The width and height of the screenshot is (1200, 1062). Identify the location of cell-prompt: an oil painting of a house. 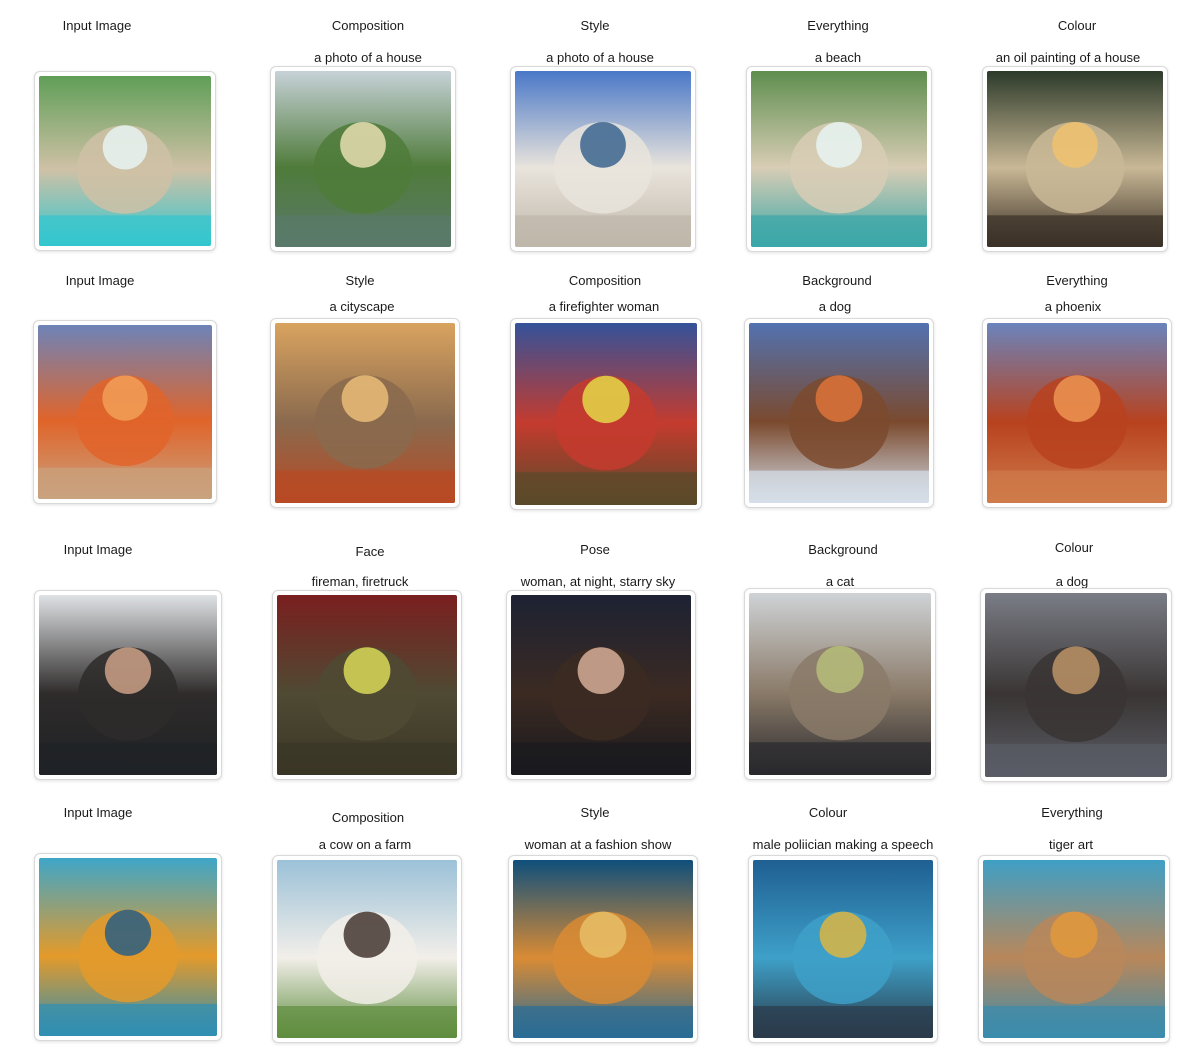
(1068, 57).